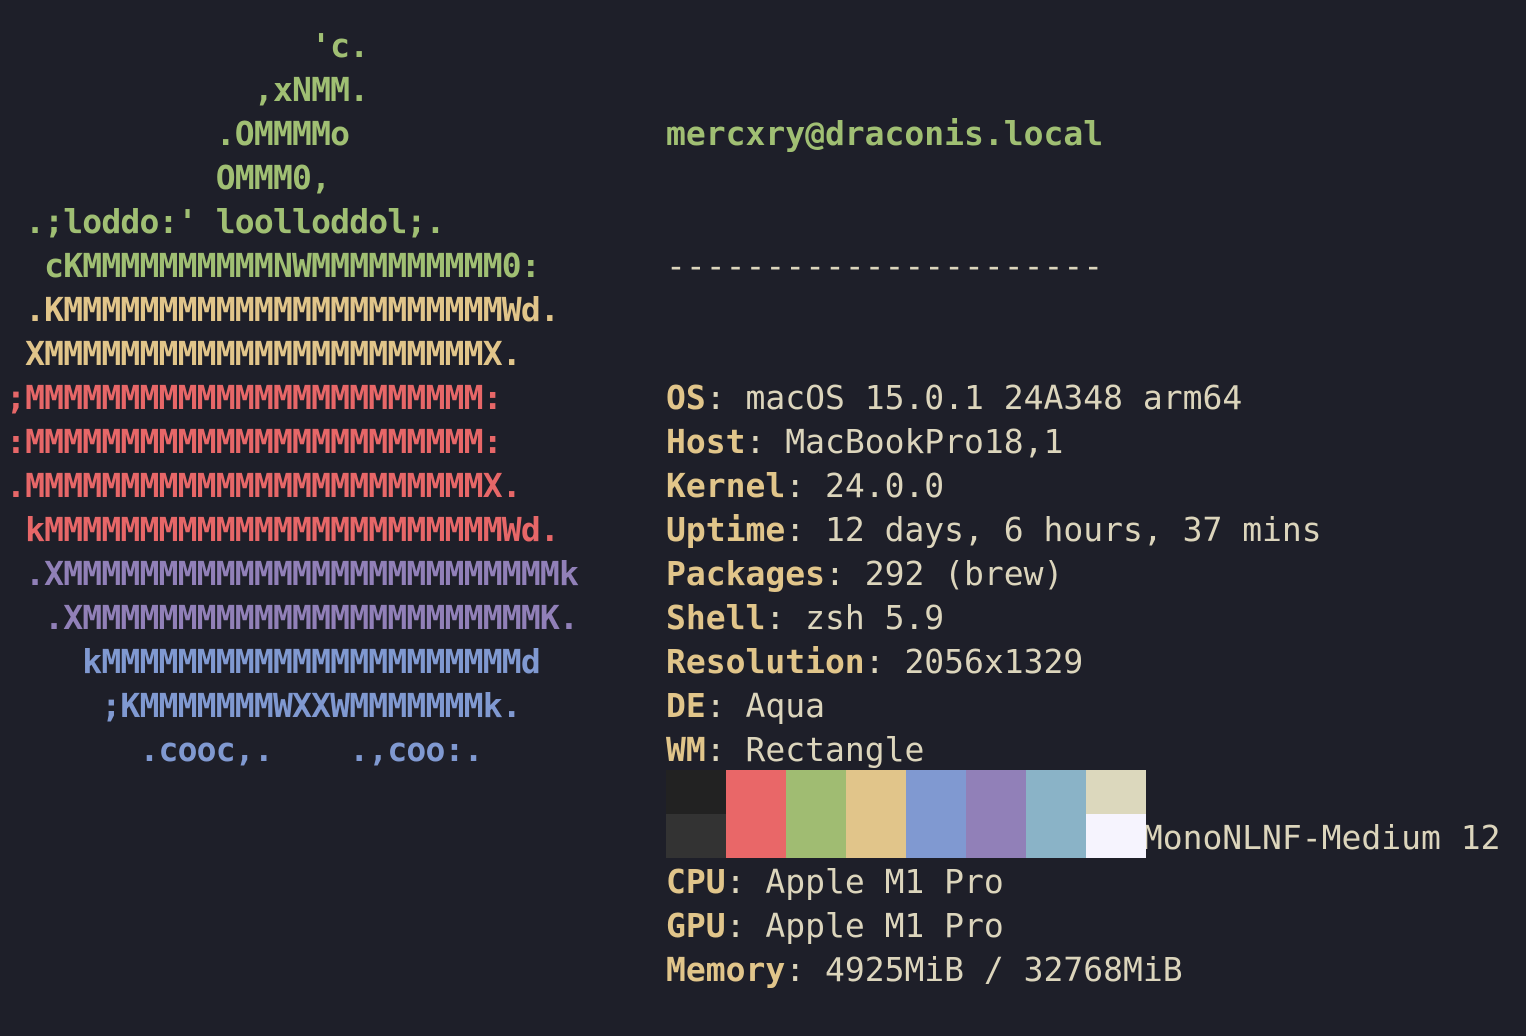 The image size is (1526, 1036). What do you see at coordinates (686, 749) in the screenshot?
I see `info-key: WM` at bounding box center [686, 749].